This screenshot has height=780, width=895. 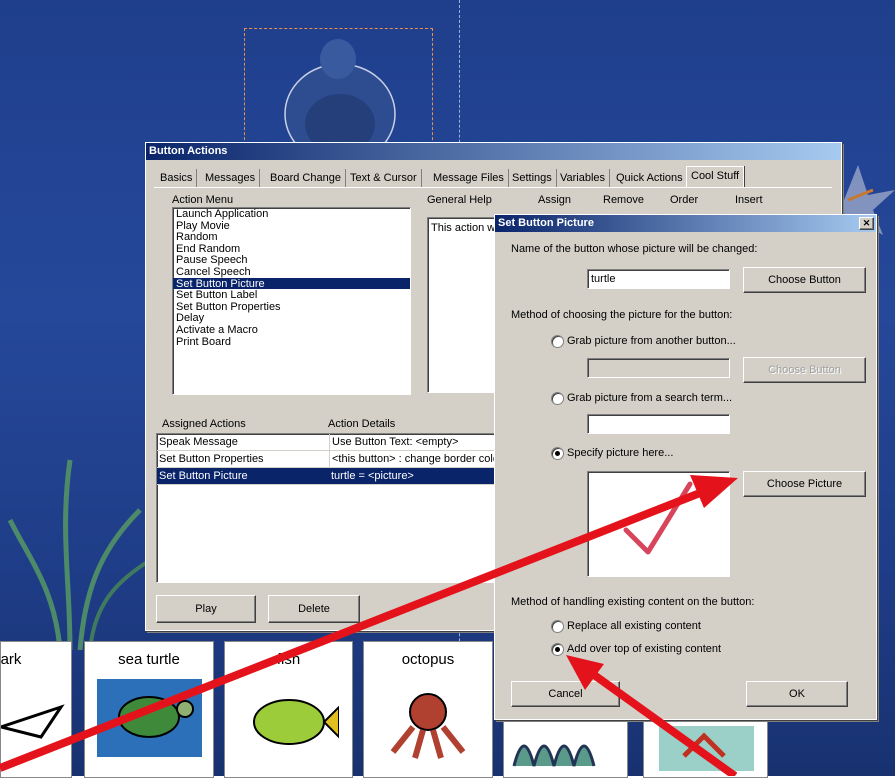 What do you see at coordinates (658, 368) in the screenshot?
I see `source-button-field` at bounding box center [658, 368].